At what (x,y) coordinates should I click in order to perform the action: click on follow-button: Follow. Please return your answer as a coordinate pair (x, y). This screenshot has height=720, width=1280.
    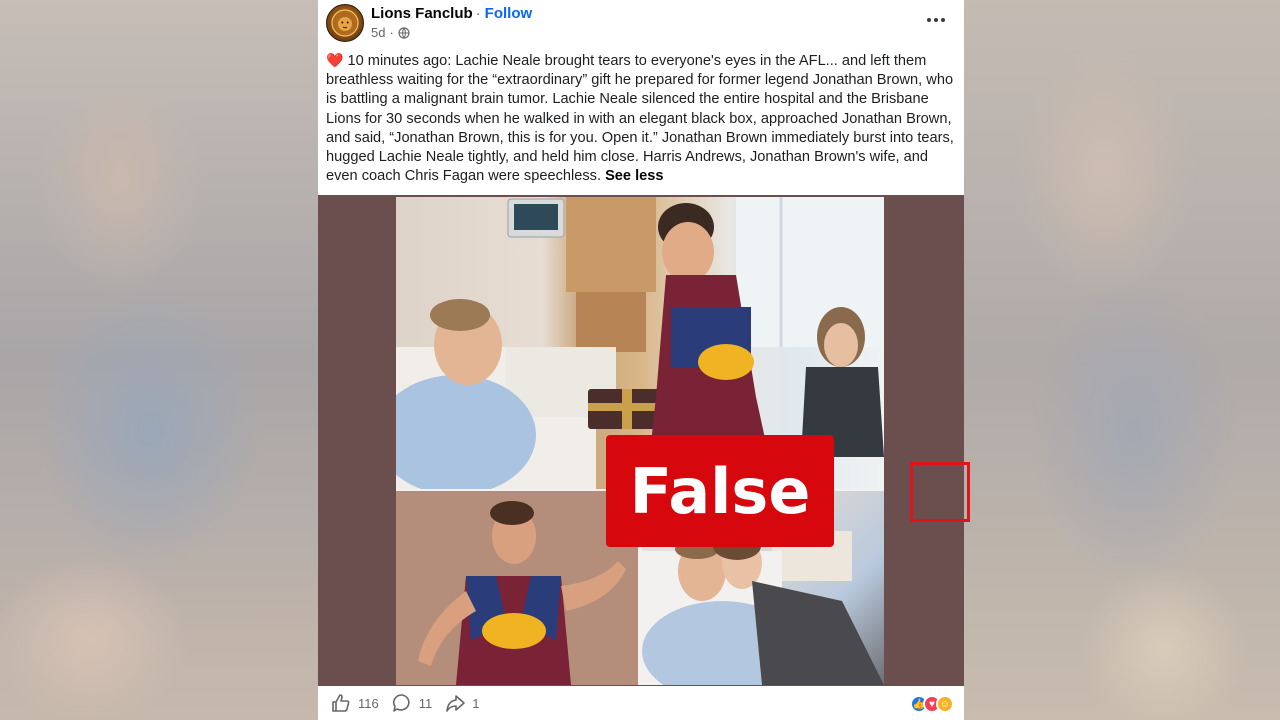
    Looking at the image, I should click on (509, 13).